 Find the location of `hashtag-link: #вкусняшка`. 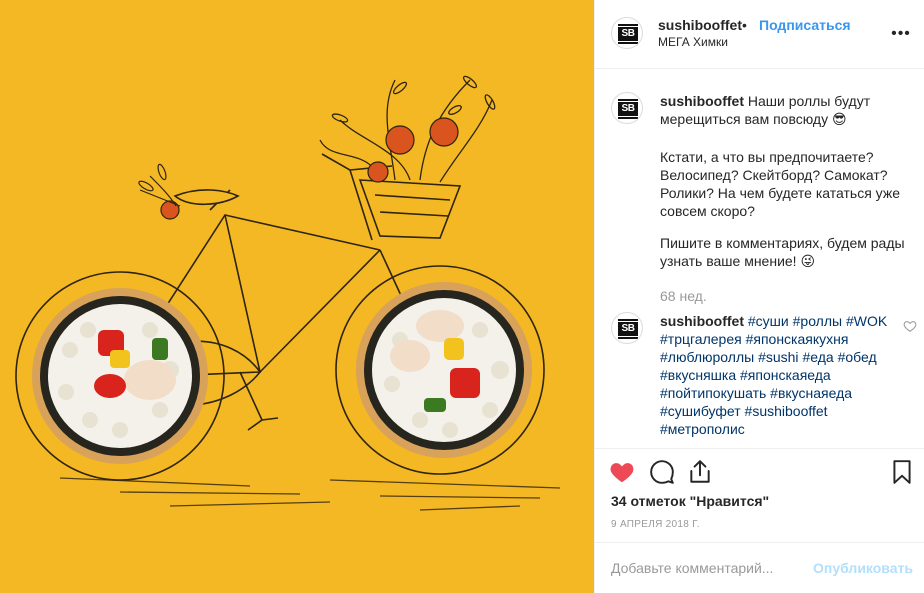

hashtag-link: #вкусняшка is located at coordinates (698, 375).